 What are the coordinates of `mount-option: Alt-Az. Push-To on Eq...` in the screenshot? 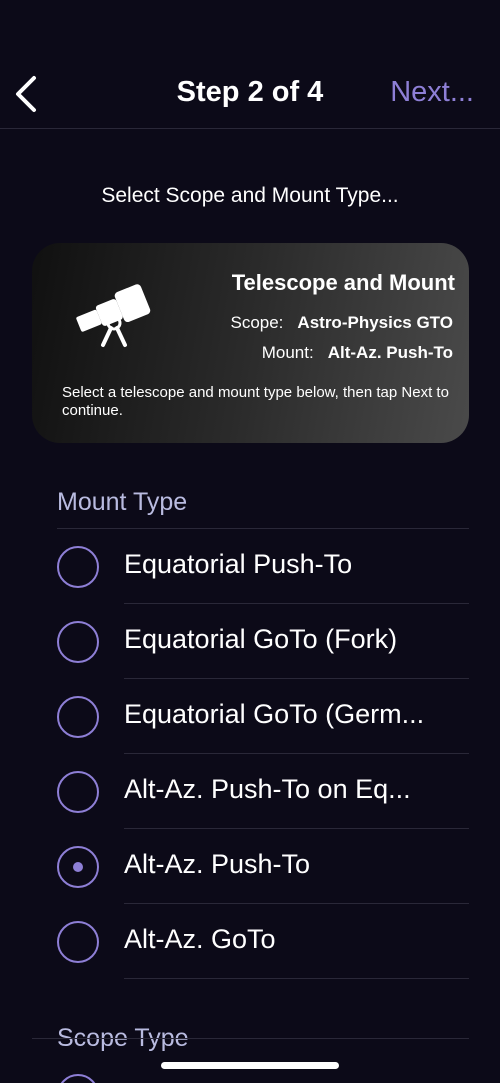 It's located at (250, 791).